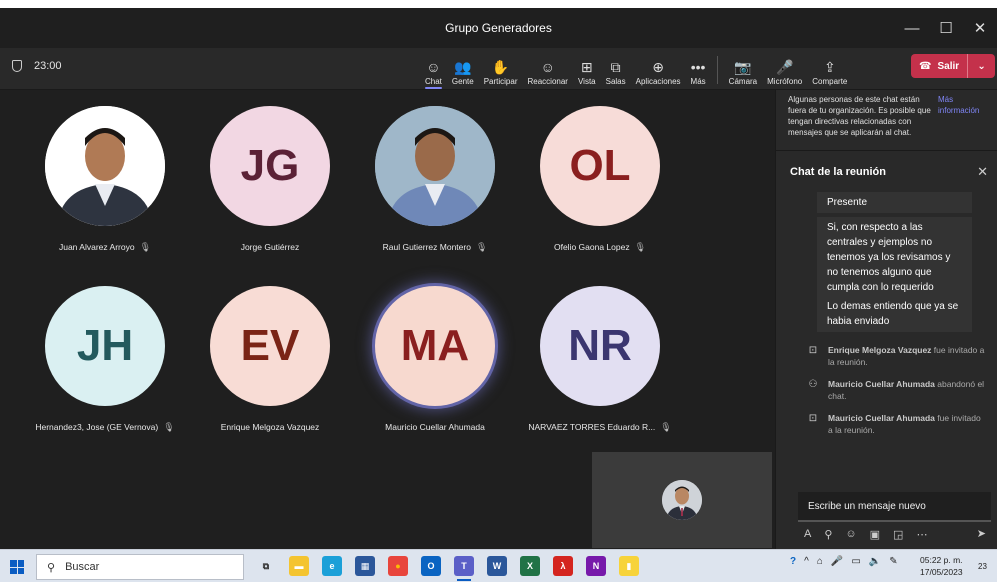 The image size is (997, 582). What do you see at coordinates (431, 566) in the screenshot?
I see `outlook-icon: O` at bounding box center [431, 566].